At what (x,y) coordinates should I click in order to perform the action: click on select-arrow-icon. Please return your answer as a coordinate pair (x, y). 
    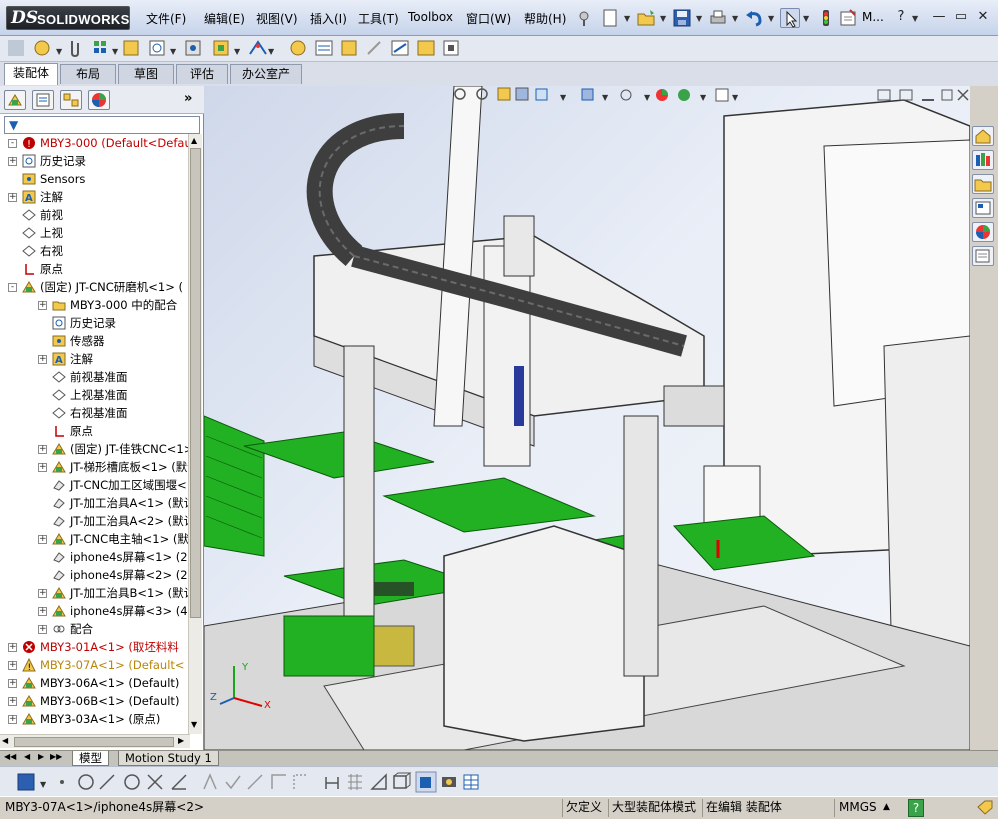
    Looking at the image, I should click on (790, 18).